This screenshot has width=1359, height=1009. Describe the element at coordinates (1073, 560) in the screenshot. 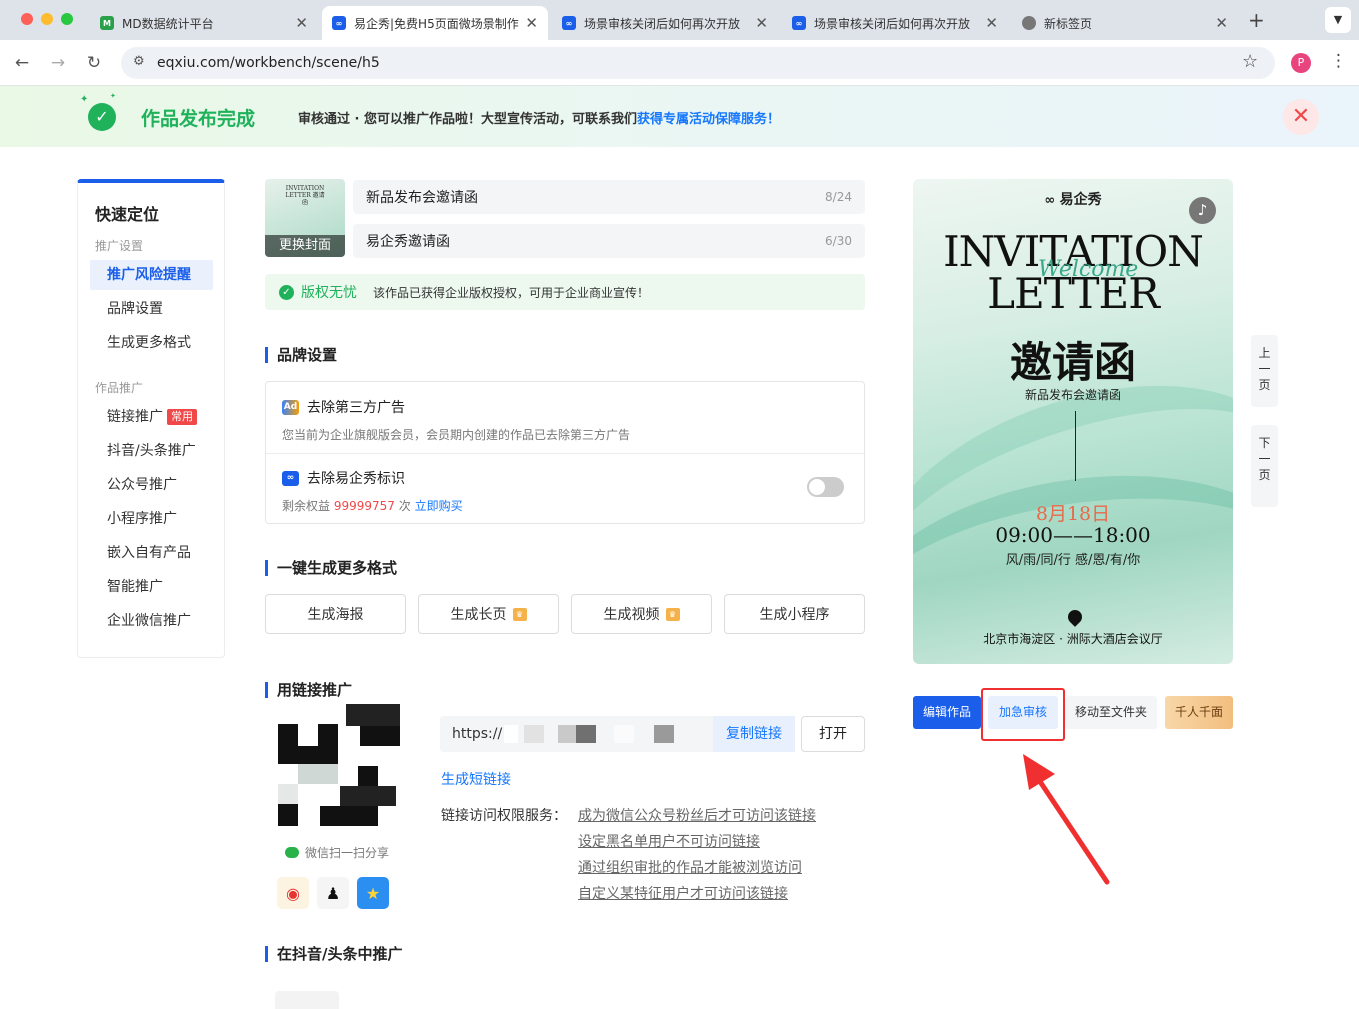

I see `preview-words: 风/雨/同/行 感/恩/有/你` at that location.